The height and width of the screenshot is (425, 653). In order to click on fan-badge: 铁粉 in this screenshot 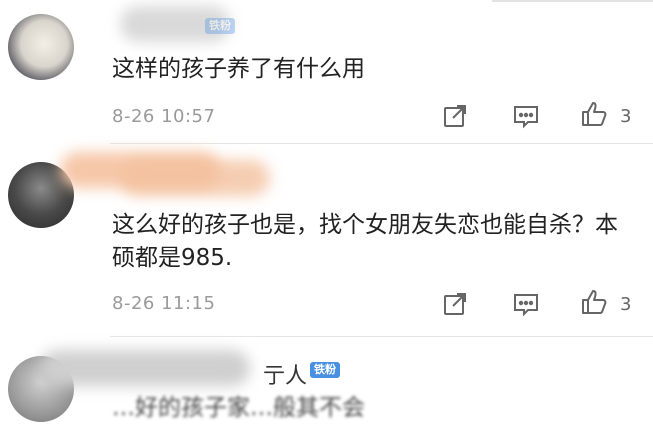, I will do `click(325, 370)`.